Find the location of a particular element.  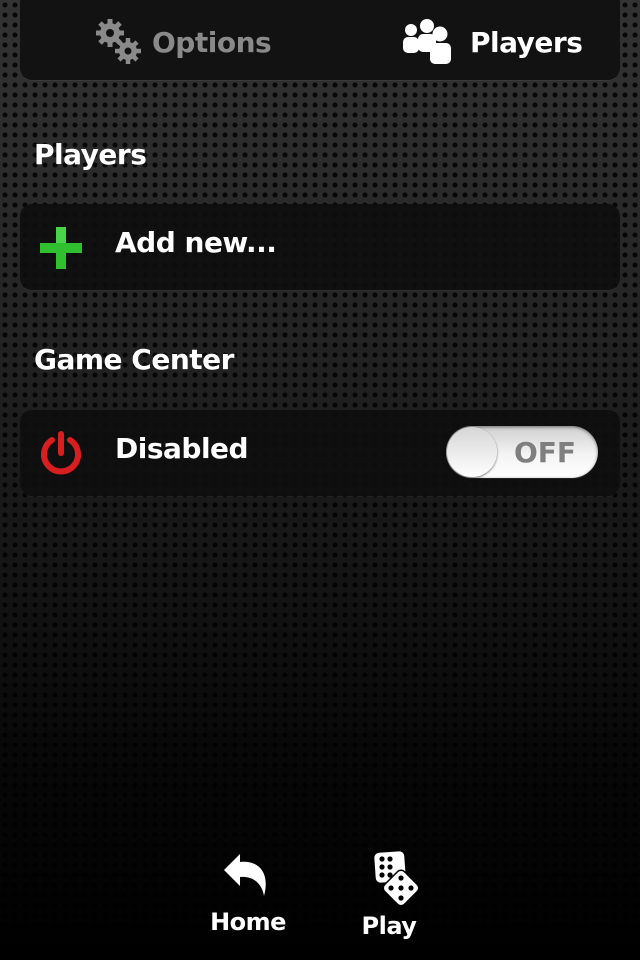

plus-icon is located at coordinates (61, 248).